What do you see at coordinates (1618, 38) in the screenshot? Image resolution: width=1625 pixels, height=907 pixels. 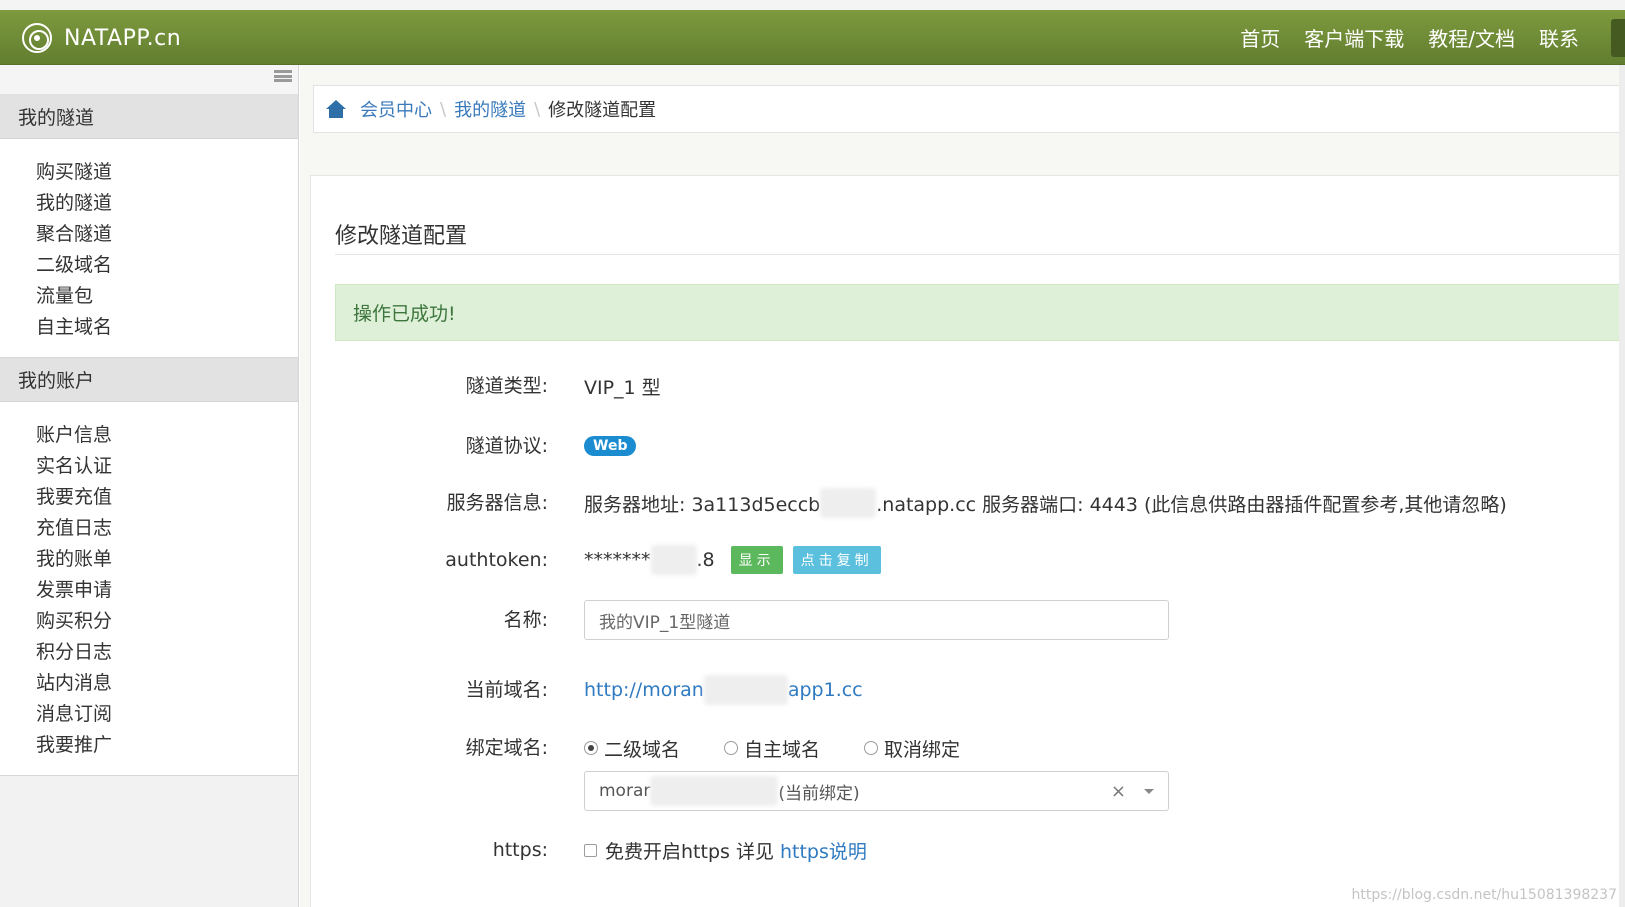 I see `nav-user-button-edge` at bounding box center [1618, 38].